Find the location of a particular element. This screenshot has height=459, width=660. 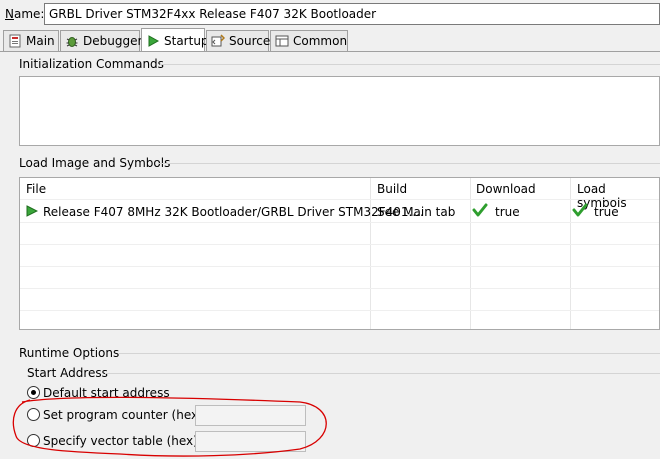

column-header-download: Download is located at coordinates (506, 189).